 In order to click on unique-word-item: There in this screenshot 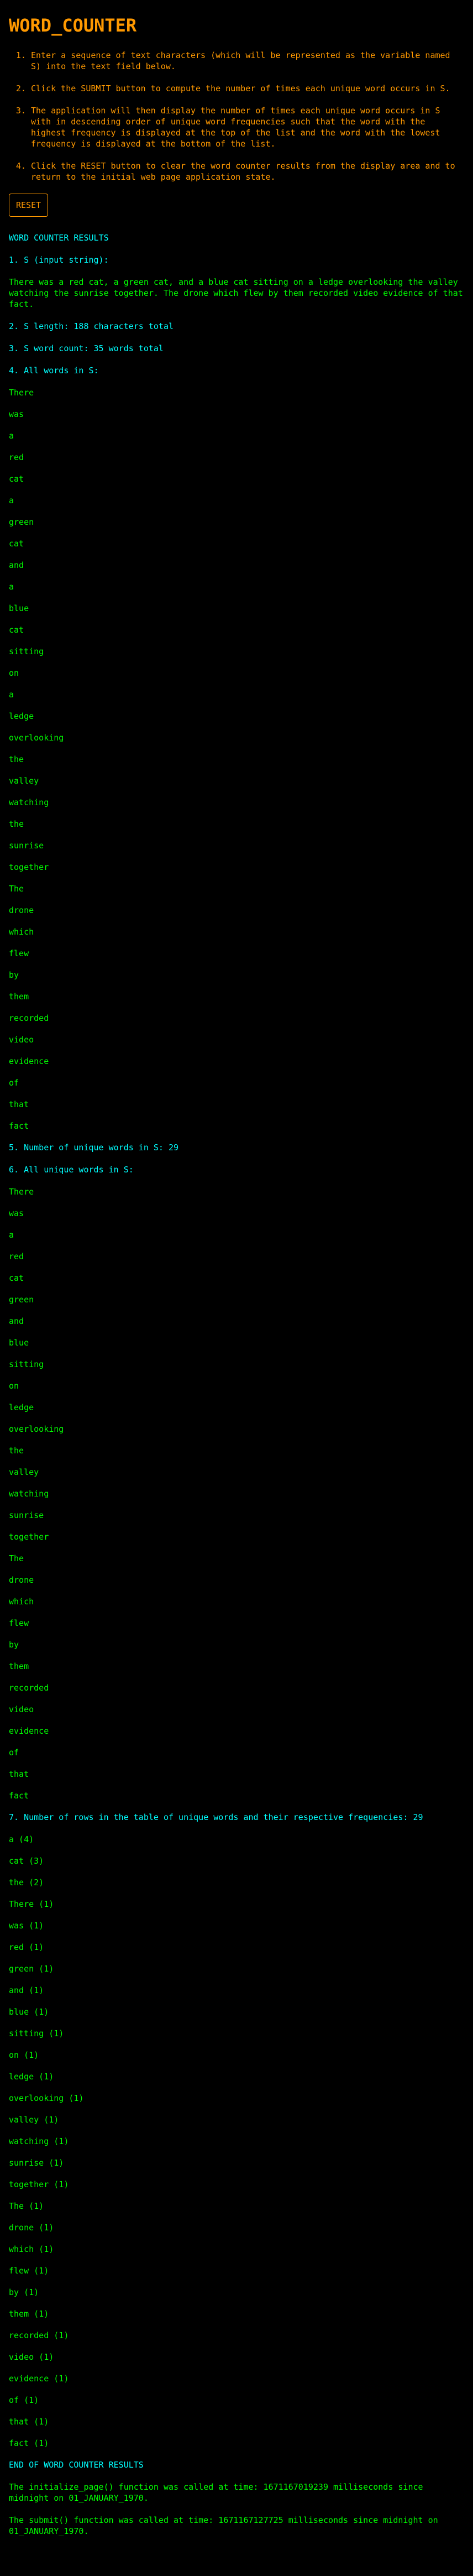, I will do `click(22, 1192)`.